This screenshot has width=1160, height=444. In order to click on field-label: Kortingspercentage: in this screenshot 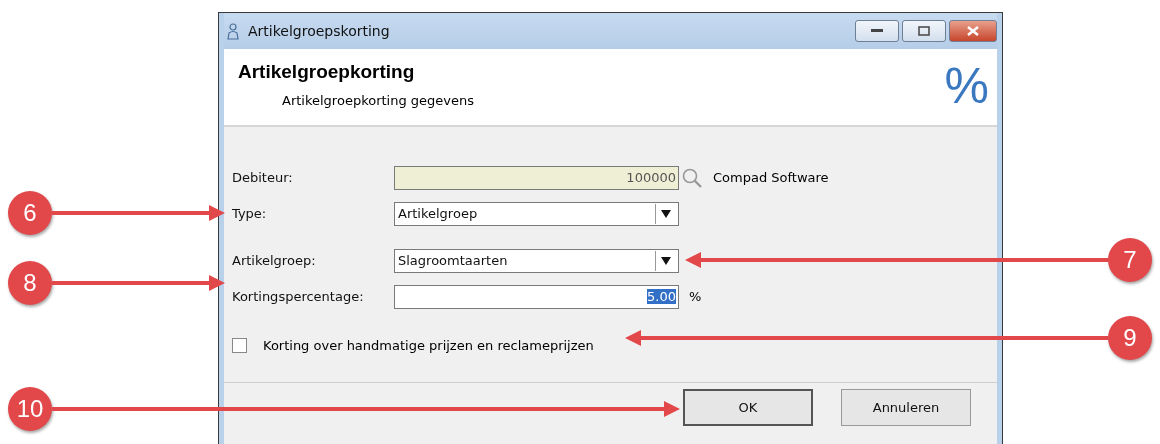, I will do `click(298, 296)`.